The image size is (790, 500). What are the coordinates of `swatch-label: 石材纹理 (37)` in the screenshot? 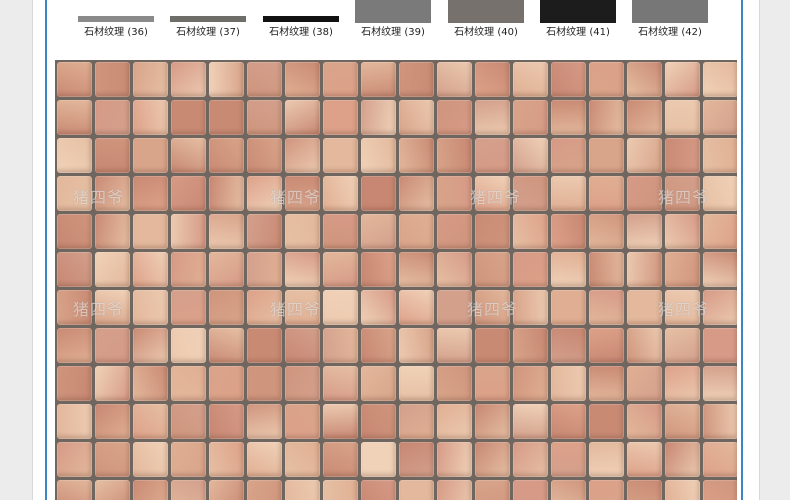 It's located at (208, 32).